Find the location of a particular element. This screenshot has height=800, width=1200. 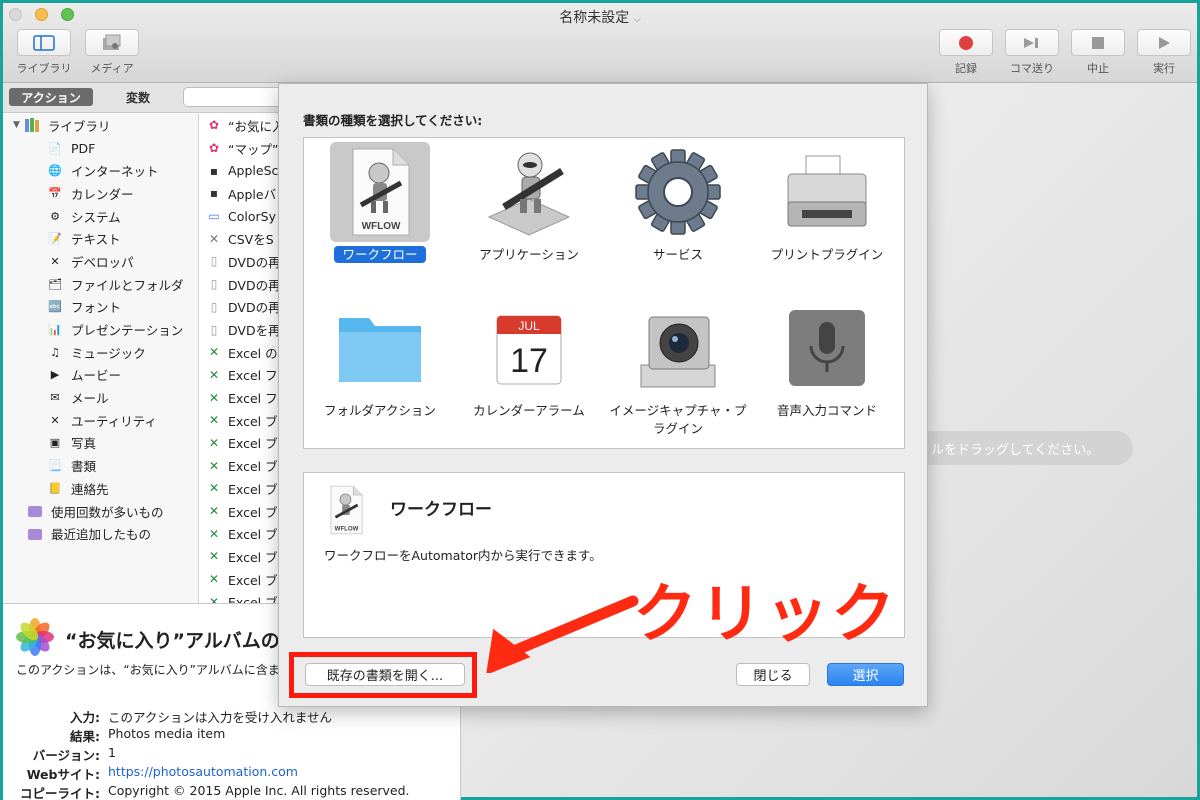

smart-group-item: 使用回数が多いもの is located at coordinates (100, 511).